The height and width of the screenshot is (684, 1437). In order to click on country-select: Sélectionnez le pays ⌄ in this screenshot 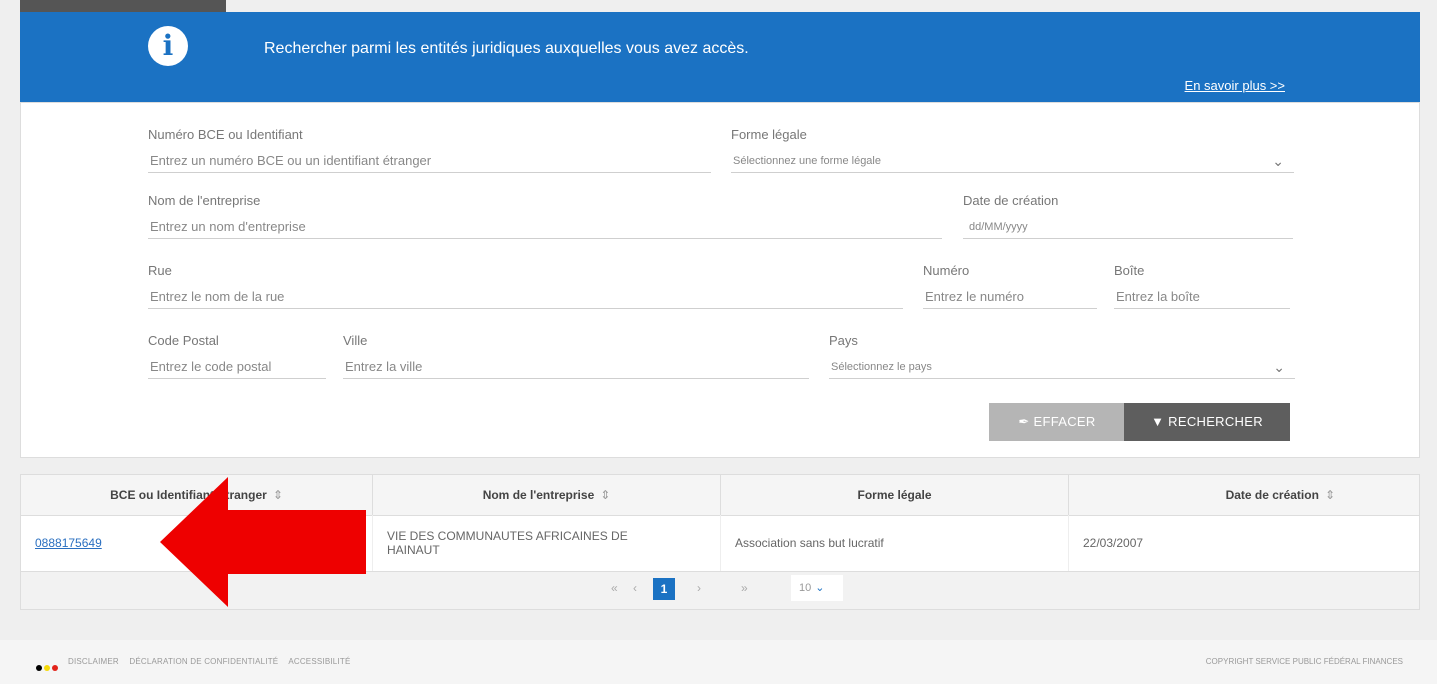, I will do `click(1062, 367)`.